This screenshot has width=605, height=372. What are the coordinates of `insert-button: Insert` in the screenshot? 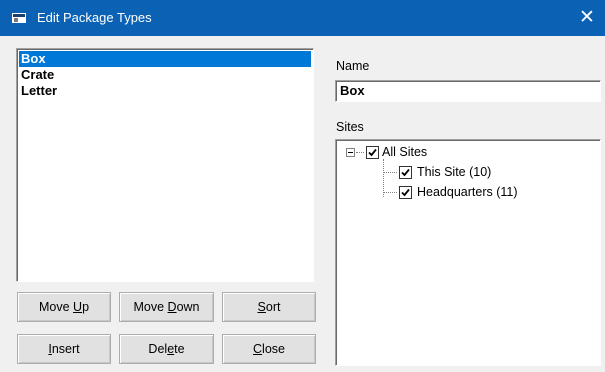 It's located at (64, 349).